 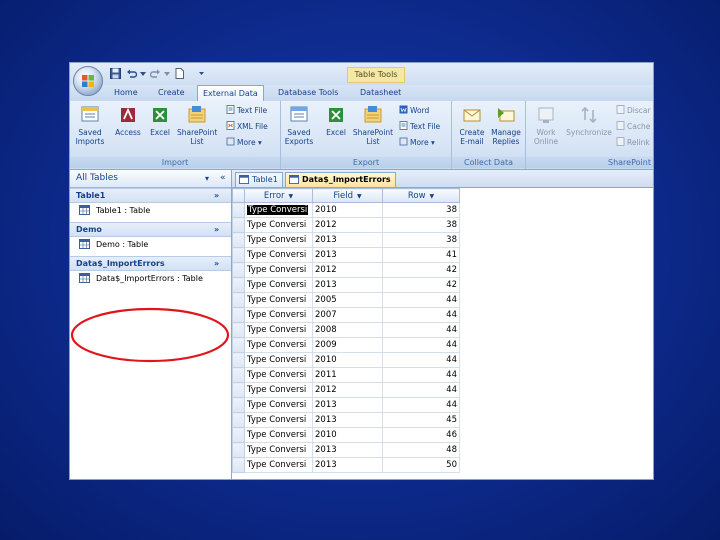 I want to click on cell-field: 2005, so click(x=347, y=300).